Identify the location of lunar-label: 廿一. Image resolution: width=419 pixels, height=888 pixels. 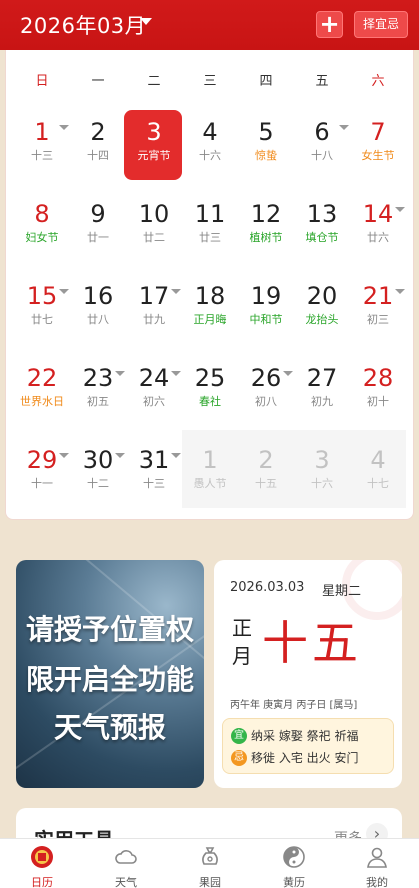
(98, 237).